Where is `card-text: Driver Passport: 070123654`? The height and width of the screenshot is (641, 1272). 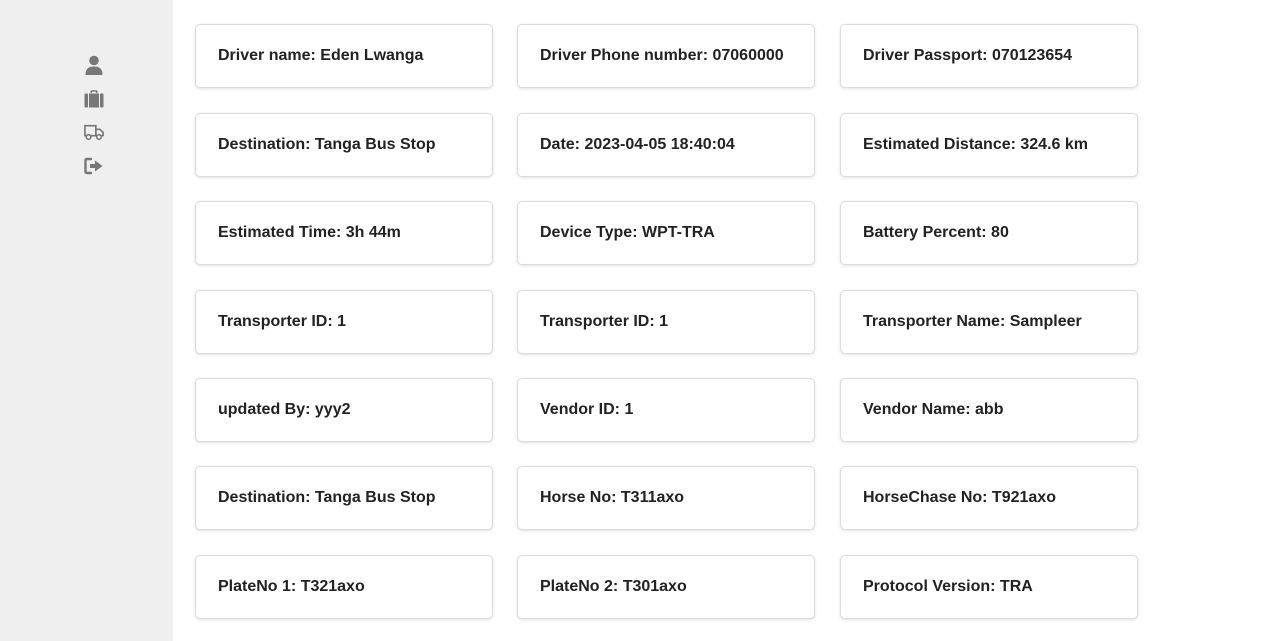 card-text: Driver Passport: 070123654 is located at coordinates (968, 55).